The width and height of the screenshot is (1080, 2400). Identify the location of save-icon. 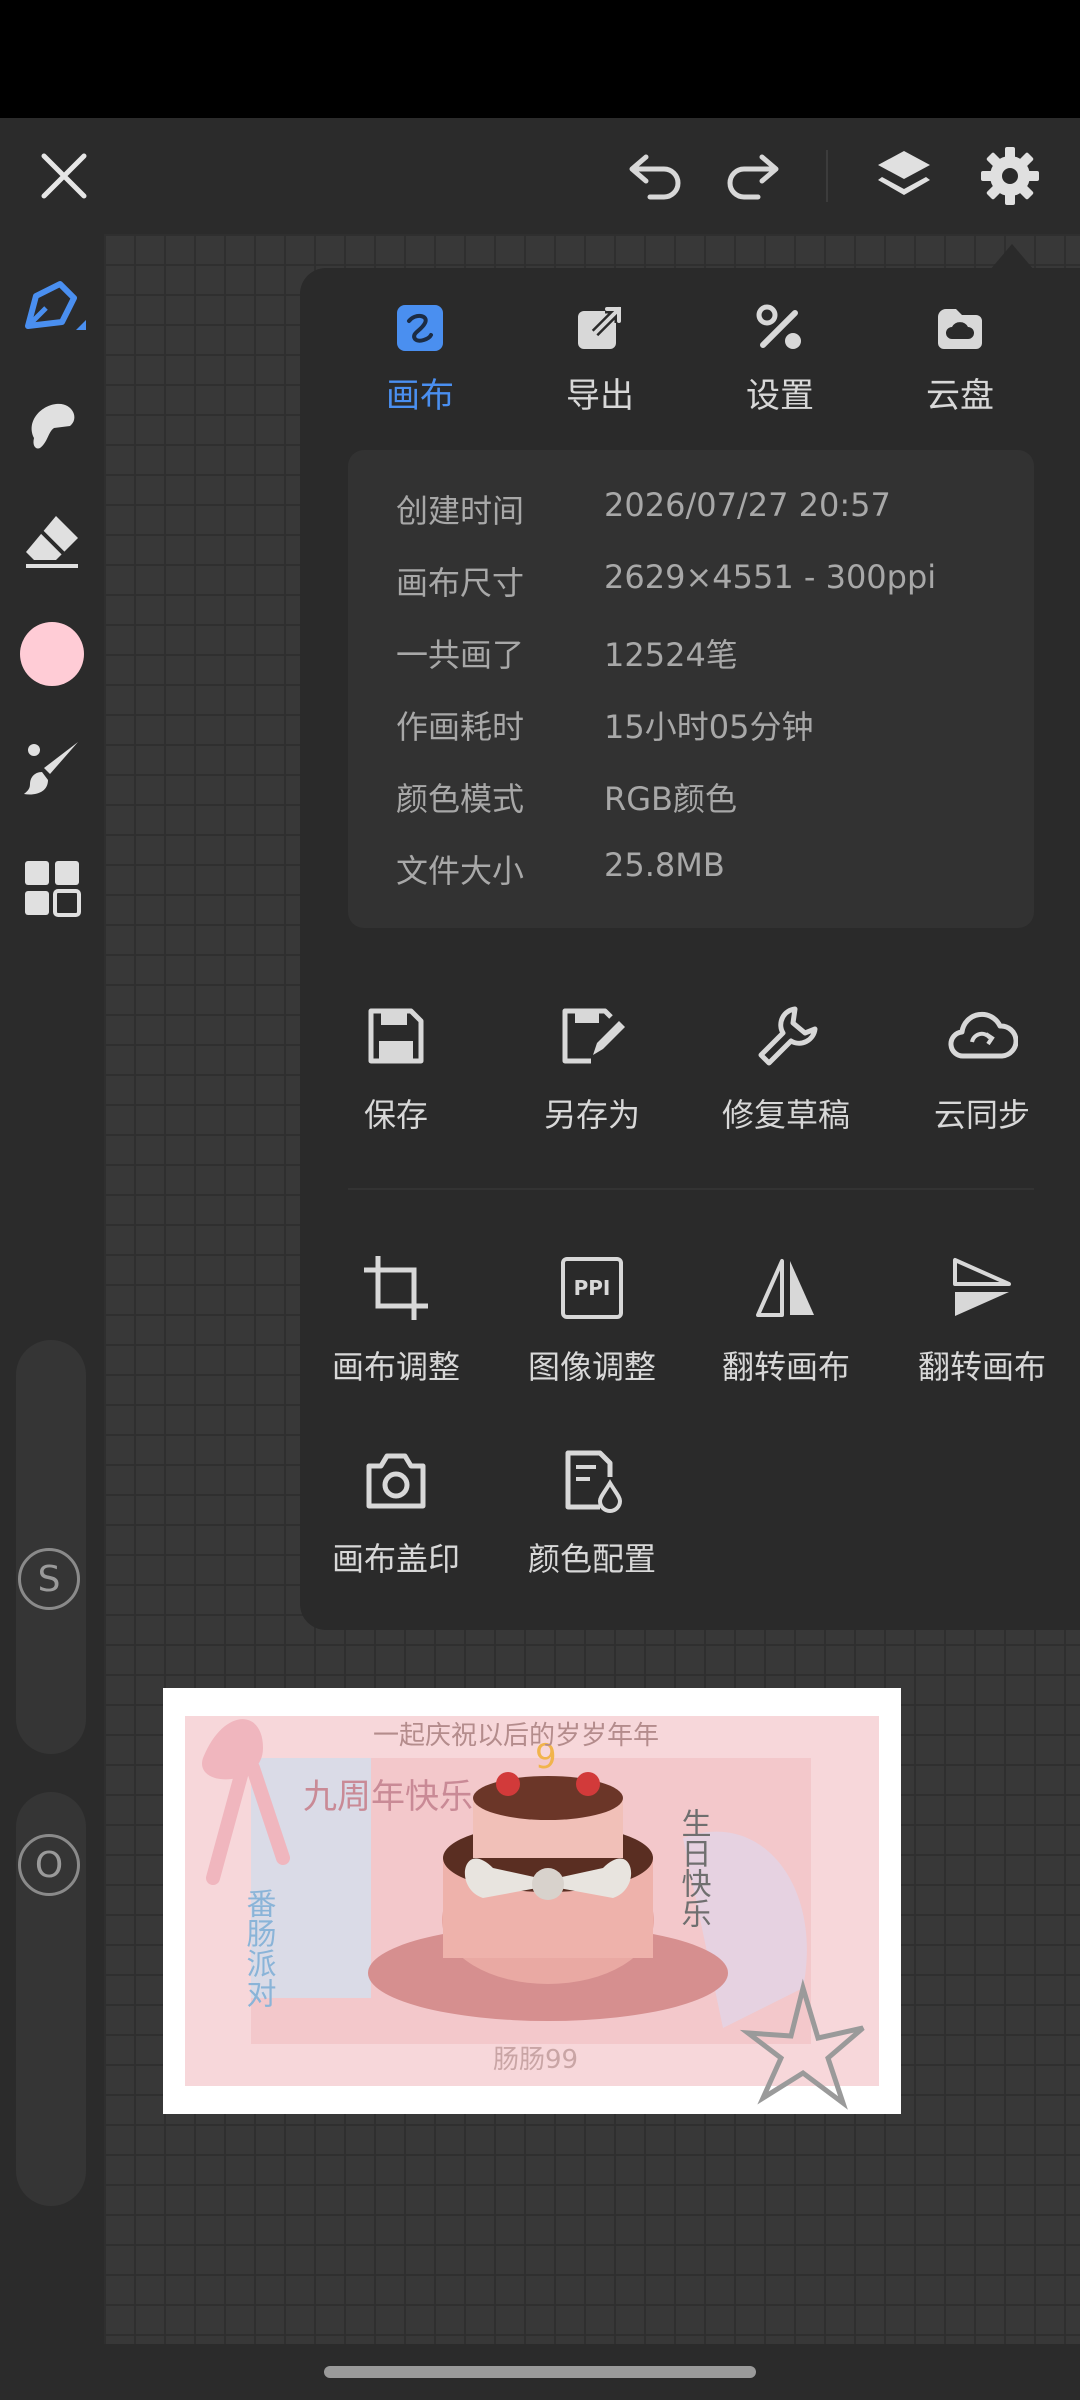
(396, 1036).